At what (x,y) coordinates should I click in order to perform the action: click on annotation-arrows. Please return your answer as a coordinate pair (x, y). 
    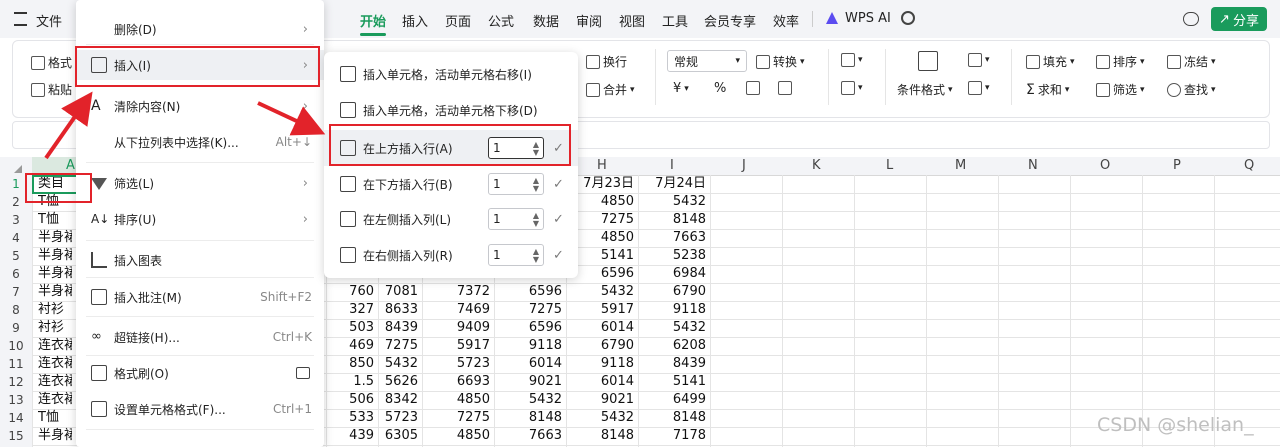
    Looking at the image, I should click on (185, 125).